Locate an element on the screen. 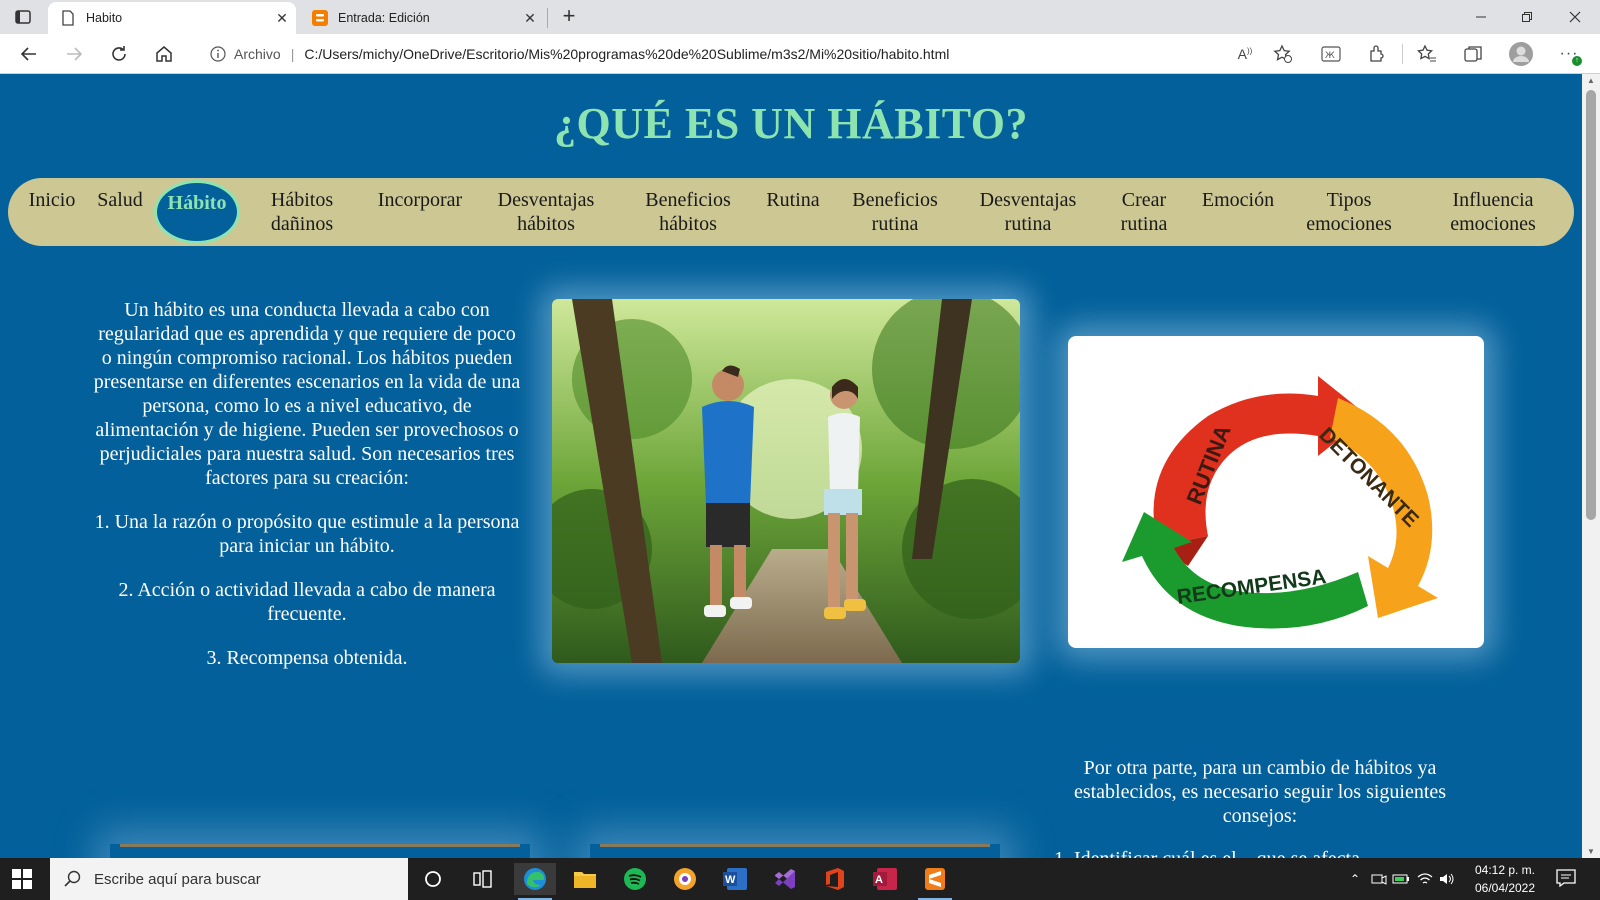 The height and width of the screenshot is (900, 1600). immersive-reader-icon: Ж is located at coordinates (1331, 54).